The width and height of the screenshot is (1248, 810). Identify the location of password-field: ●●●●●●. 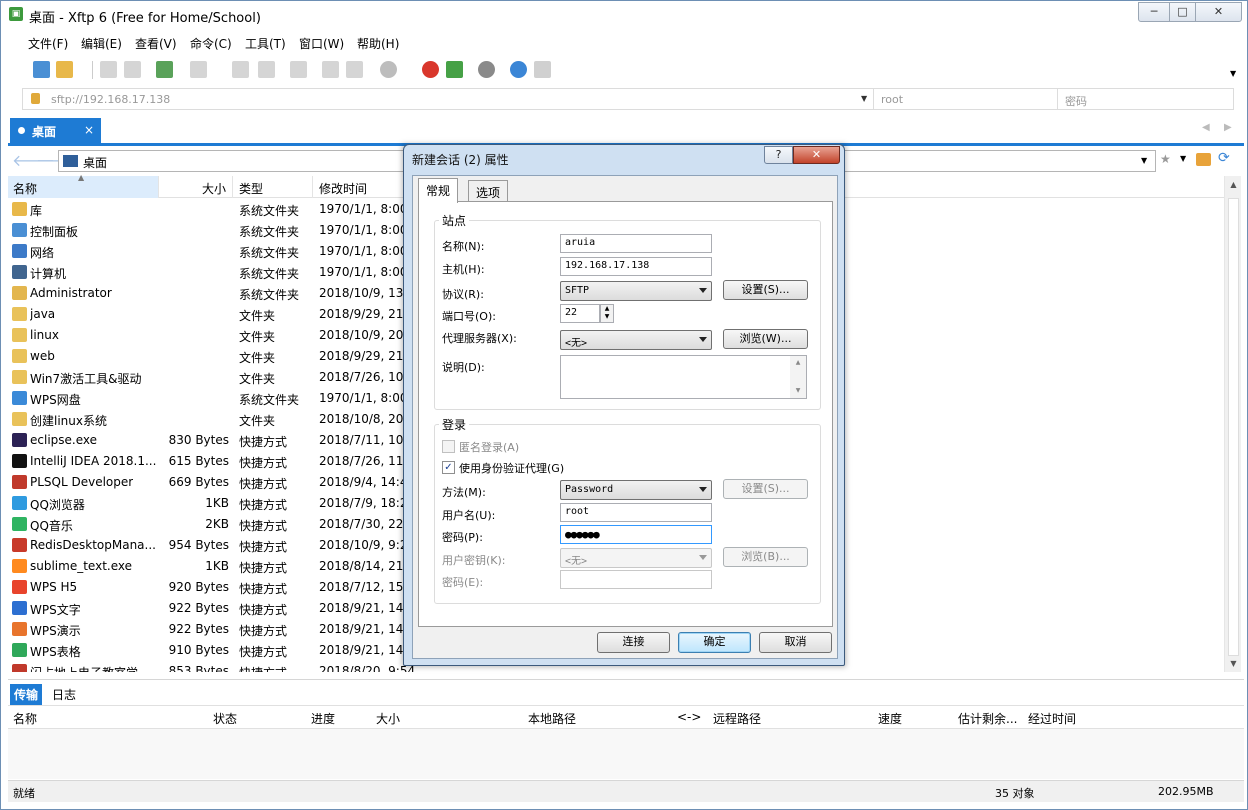
(636, 534).